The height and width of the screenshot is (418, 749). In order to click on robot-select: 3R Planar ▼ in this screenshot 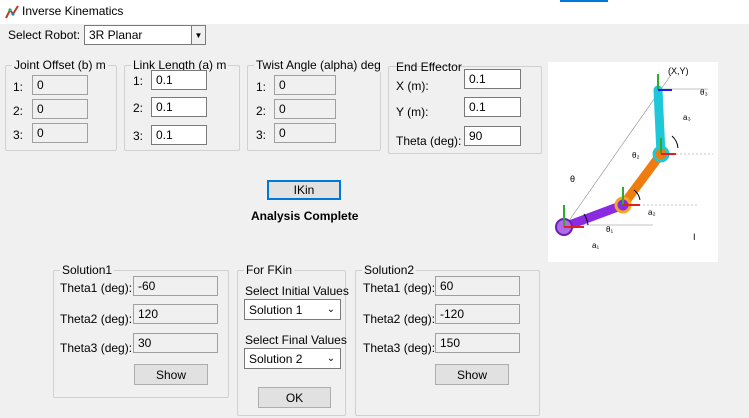, I will do `click(145, 35)`.